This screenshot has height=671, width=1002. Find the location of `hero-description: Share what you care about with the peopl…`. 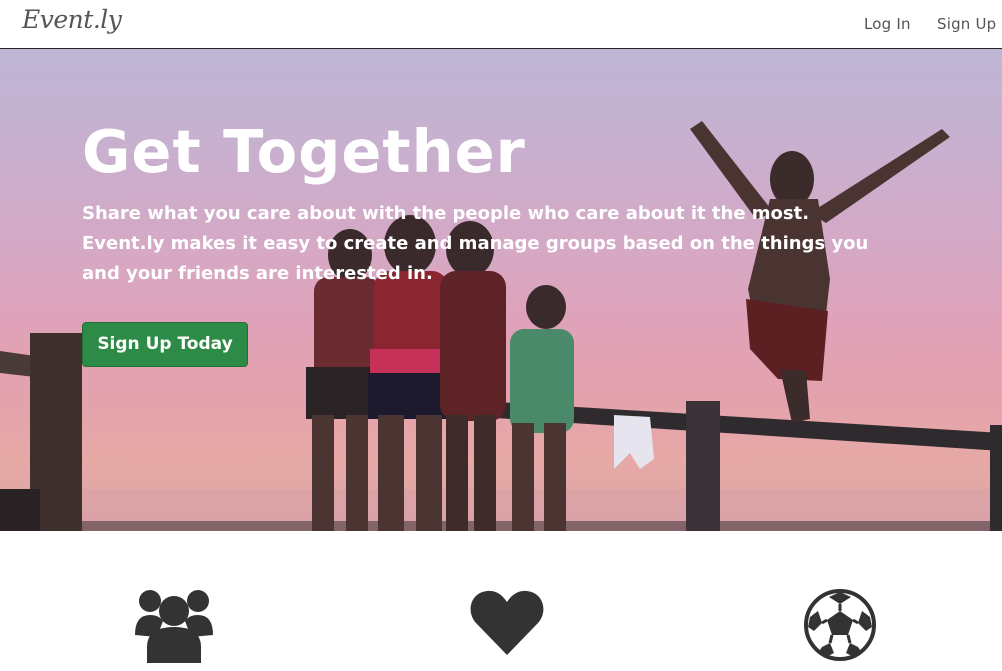

hero-description: Share what you care about with the peopl… is located at coordinates (475, 243).